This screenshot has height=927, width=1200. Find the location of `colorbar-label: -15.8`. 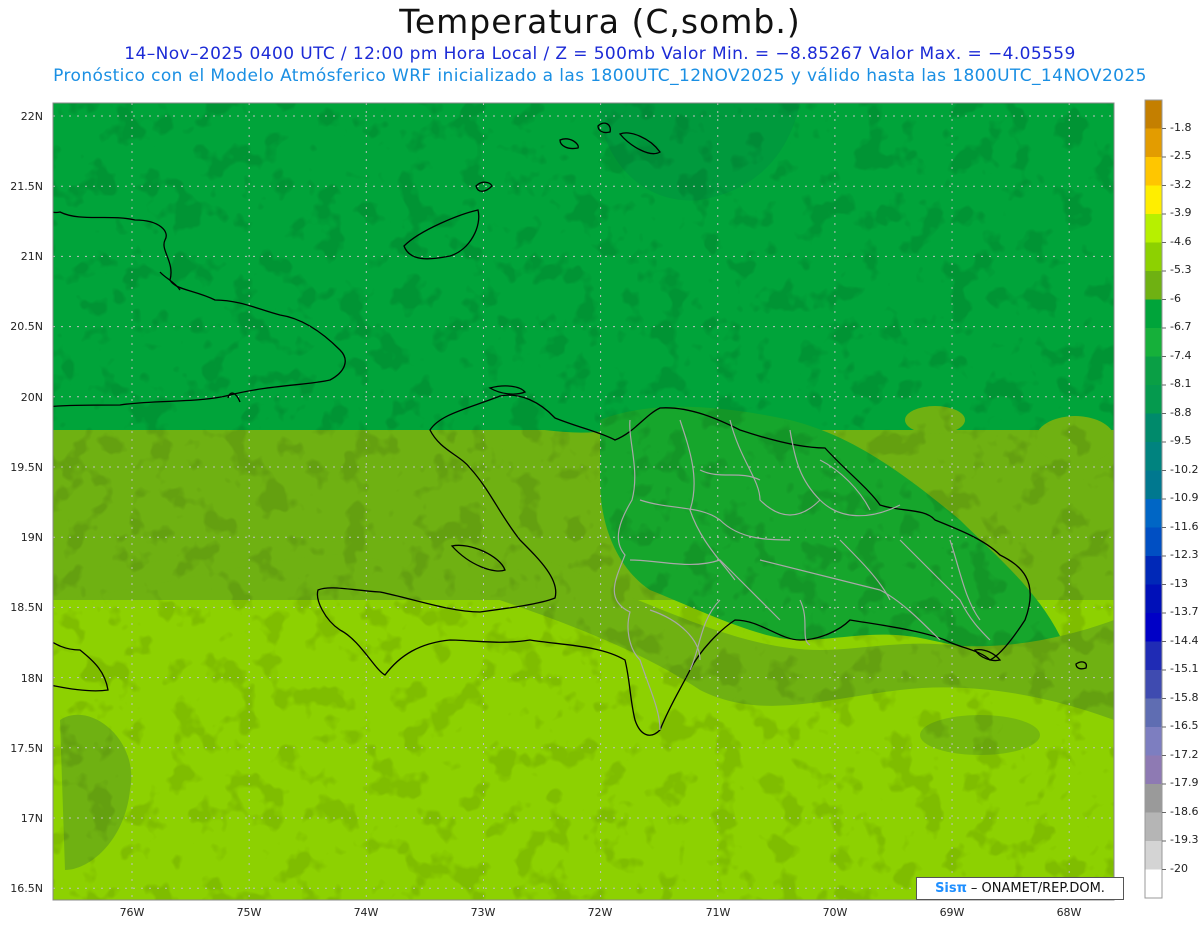

colorbar-label: -15.8 is located at coordinates (1184, 697).